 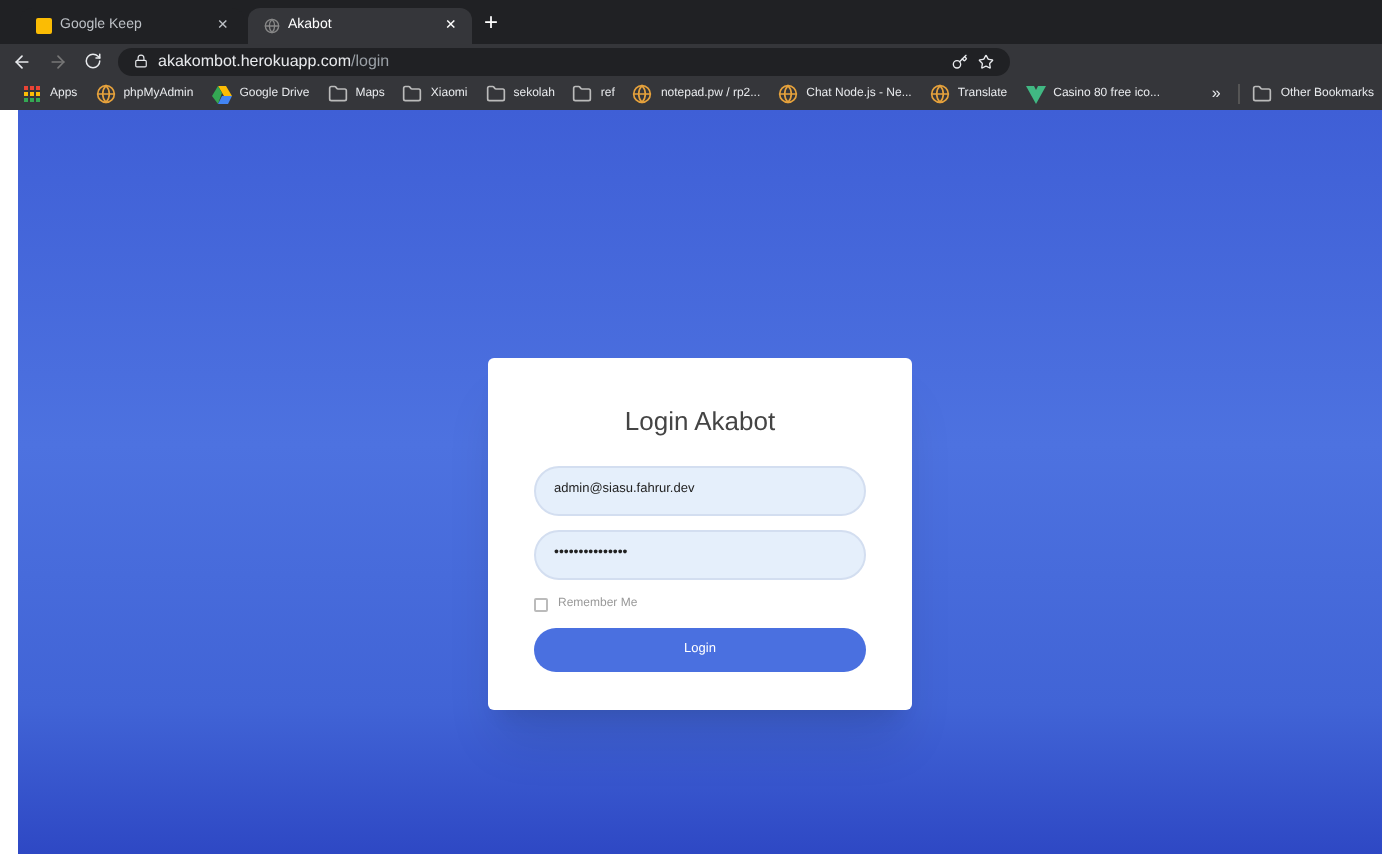 What do you see at coordinates (58, 61) in the screenshot?
I see `forward-icon` at bounding box center [58, 61].